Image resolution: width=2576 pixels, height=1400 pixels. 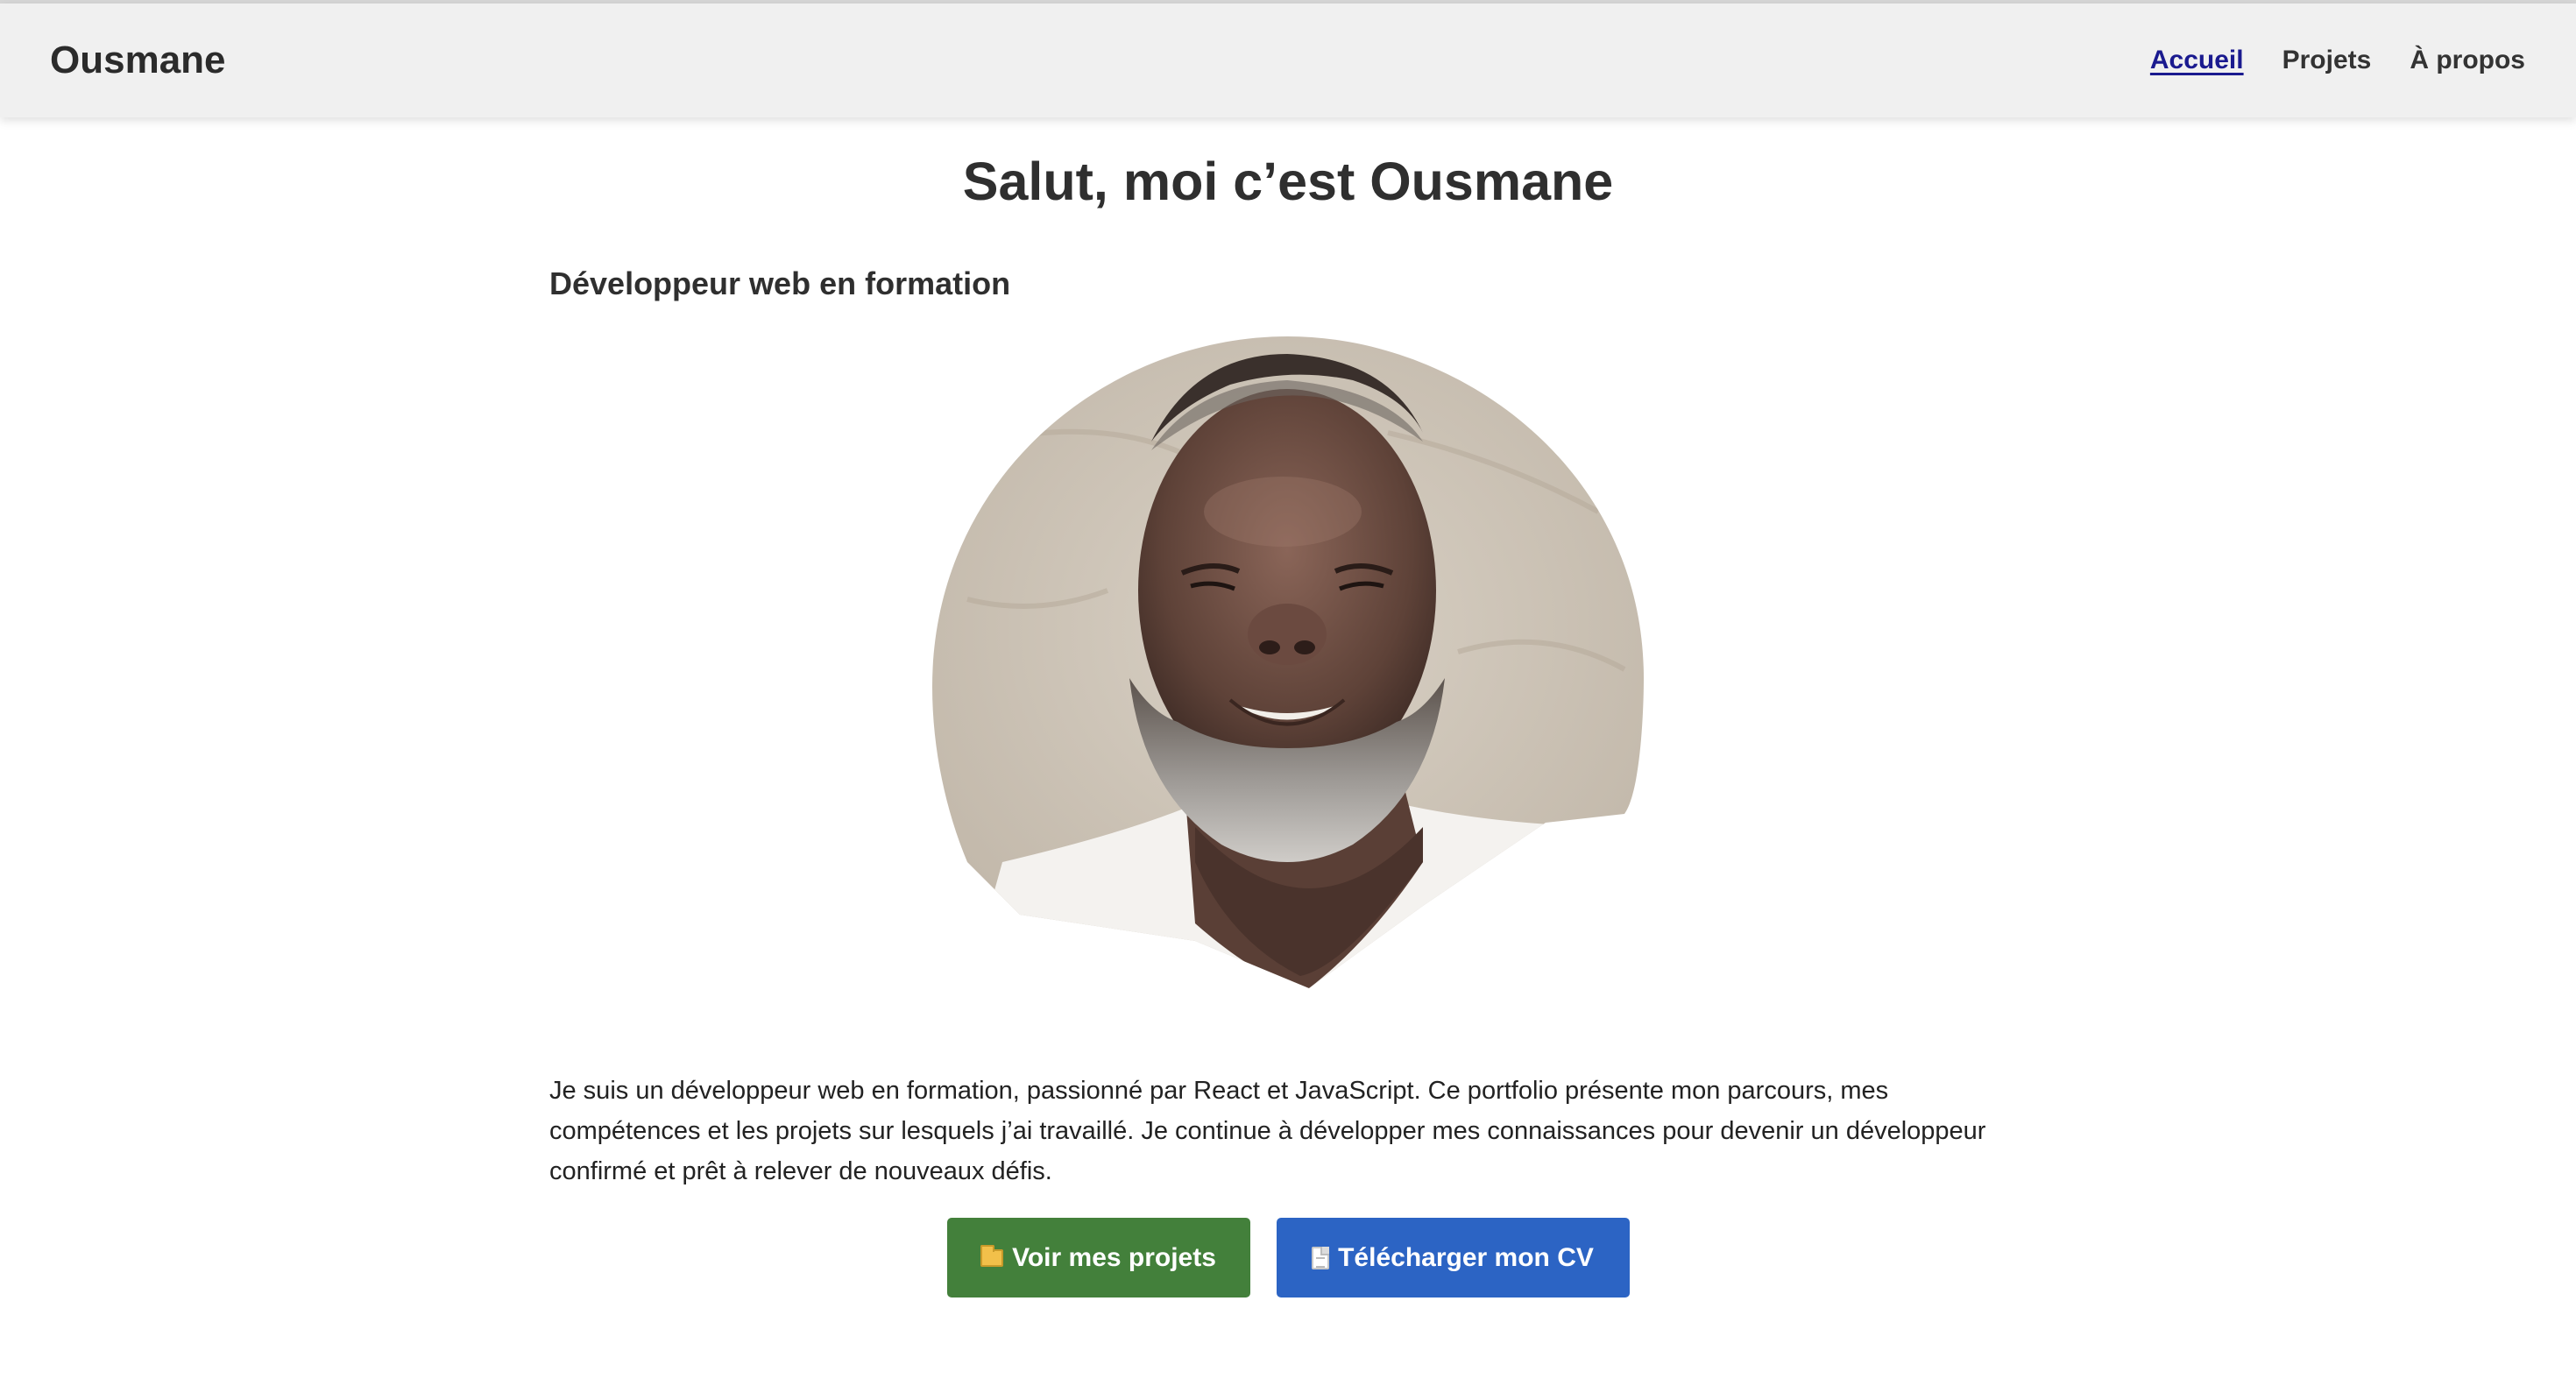 I want to click on nav-item-projets: Projets, so click(x=2327, y=60).